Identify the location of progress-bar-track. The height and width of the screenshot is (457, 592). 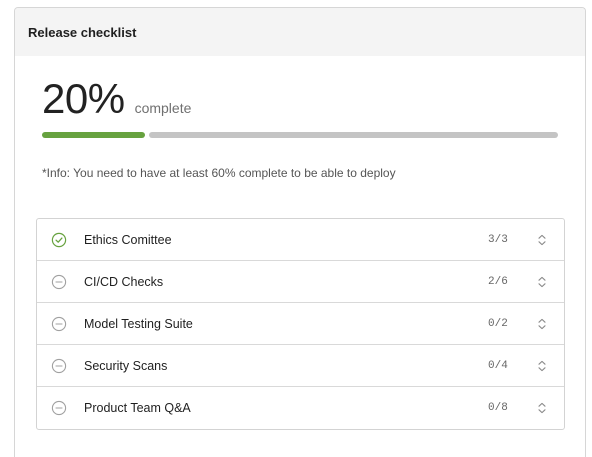
(353, 135).